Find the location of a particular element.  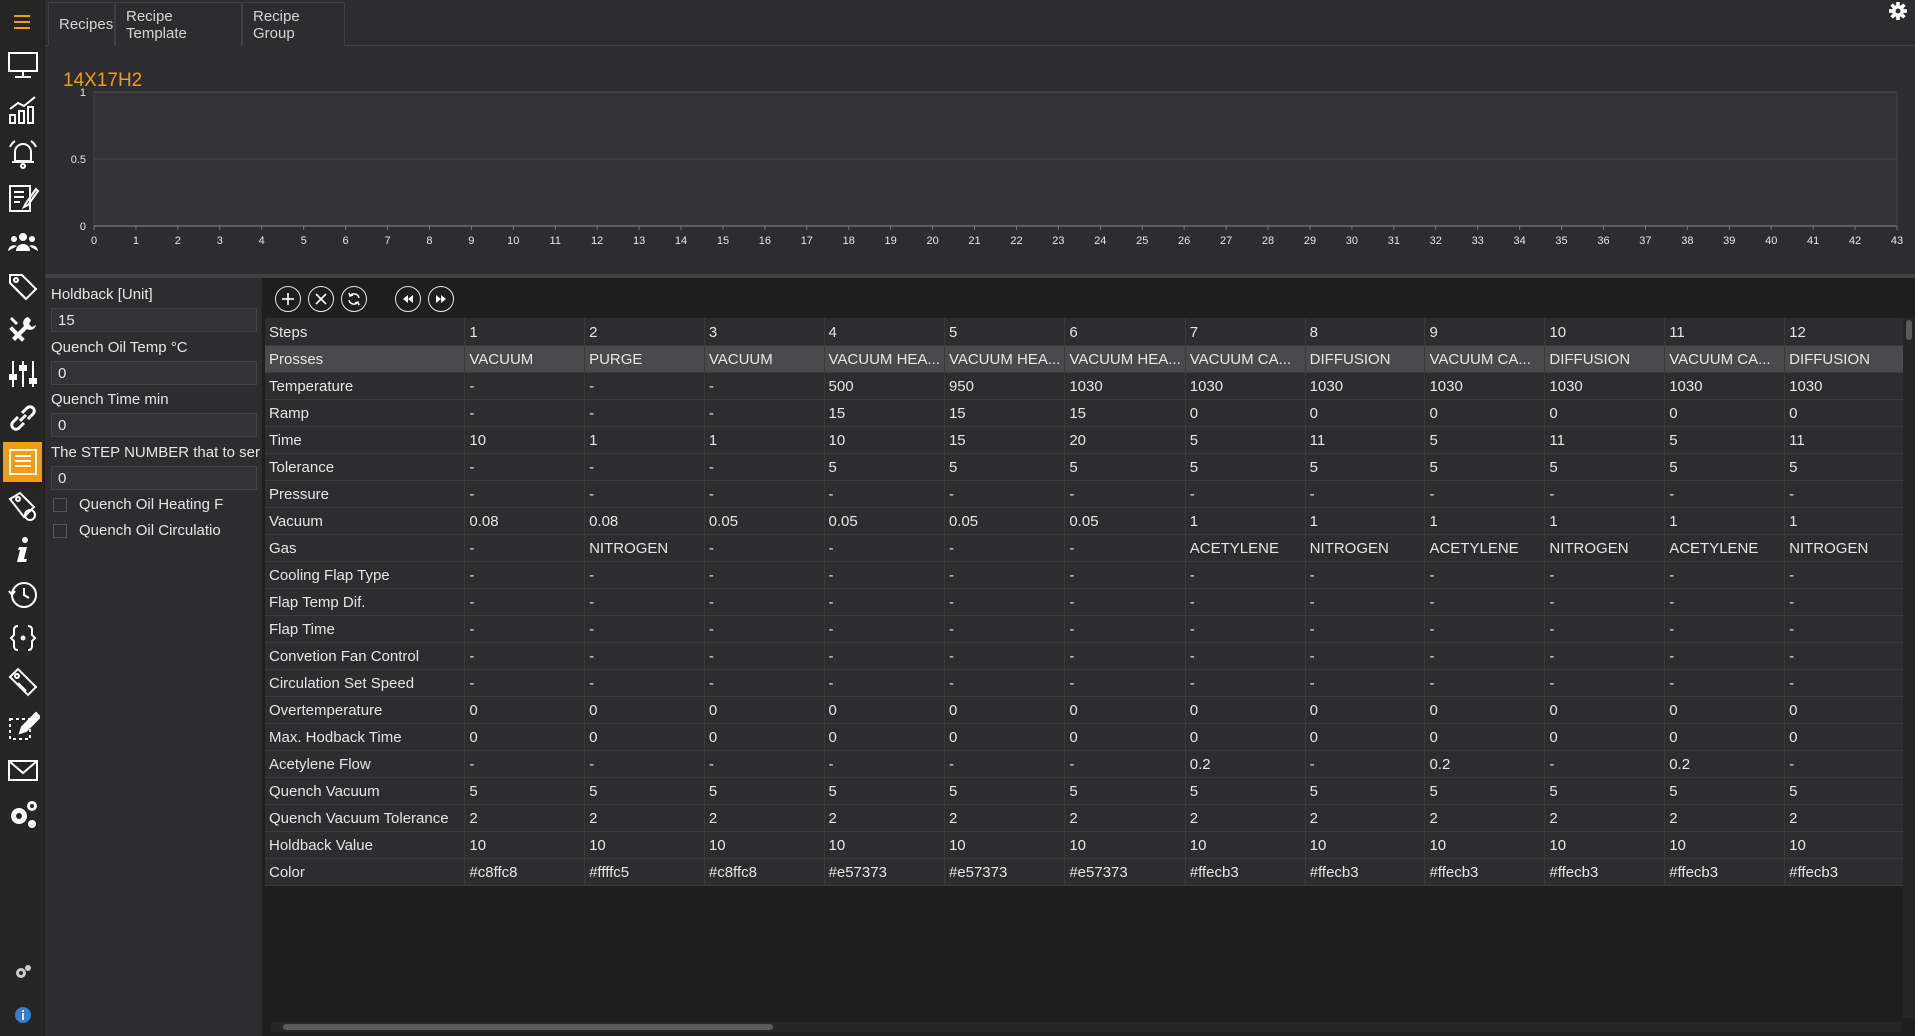

step-header-cell: 1 is located at coordinates (525, 332).